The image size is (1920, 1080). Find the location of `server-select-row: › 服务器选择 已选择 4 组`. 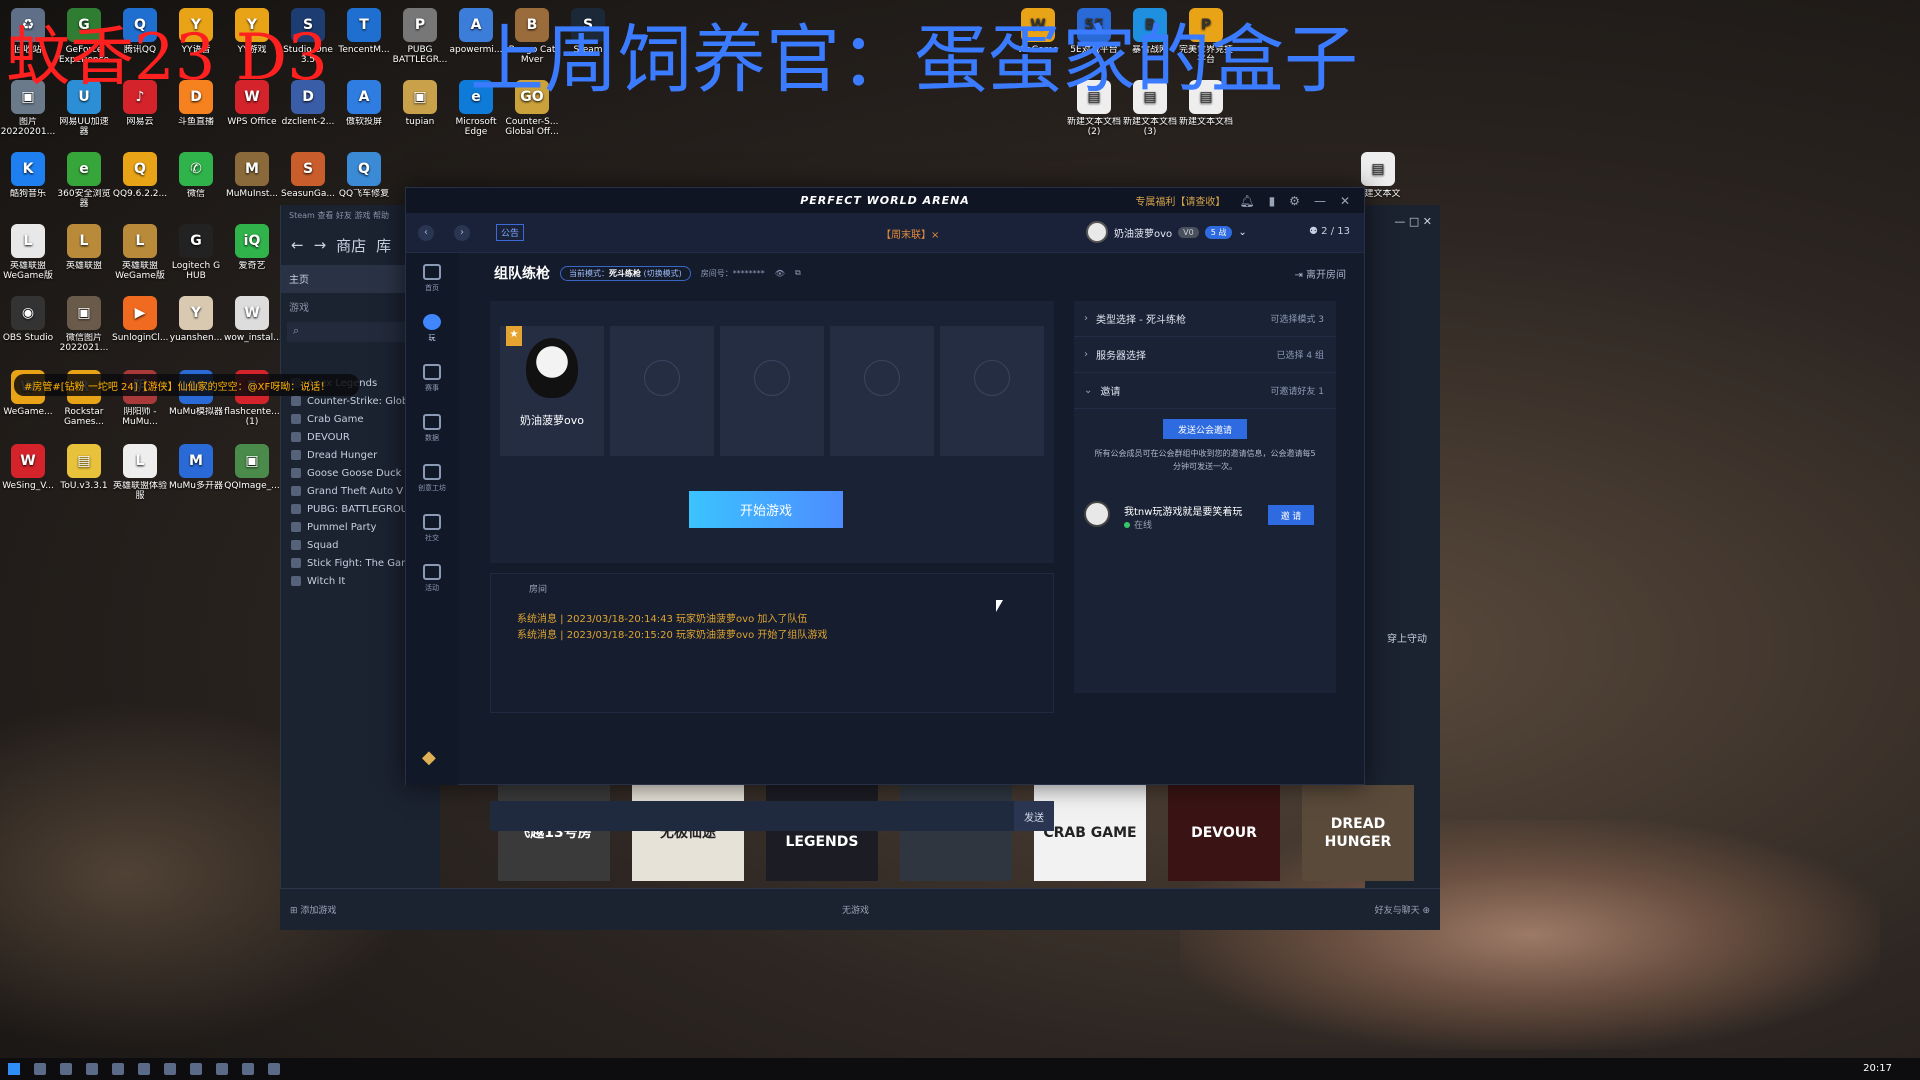

server-select-row: › 服务器选择 已选择 4 组 is located at coordinates (1205, 355).